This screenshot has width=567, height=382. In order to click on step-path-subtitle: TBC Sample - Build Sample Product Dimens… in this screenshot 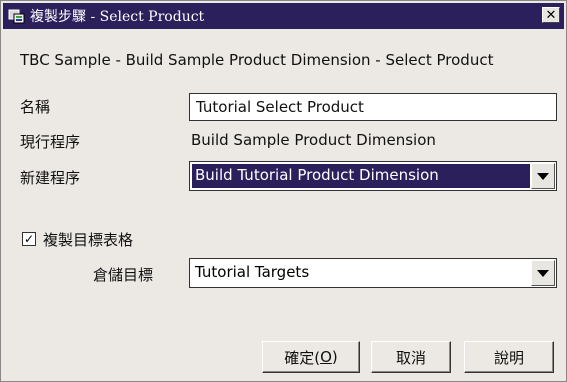, I will do `click(257, 60)`.